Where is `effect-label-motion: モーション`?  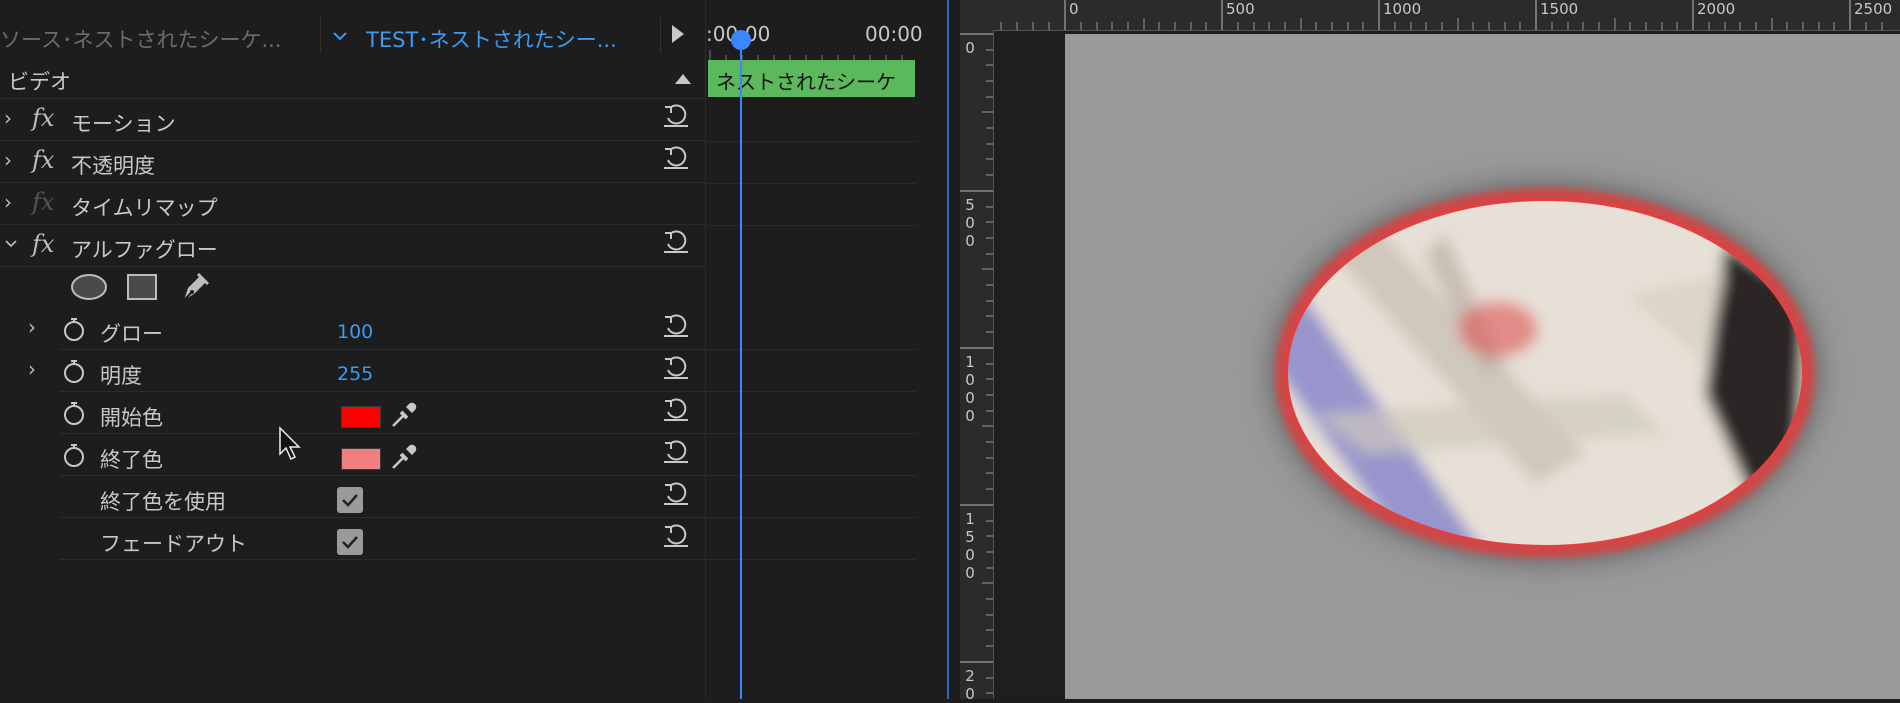 effect-label-motion: モーション is located at coordinates (123, 124).